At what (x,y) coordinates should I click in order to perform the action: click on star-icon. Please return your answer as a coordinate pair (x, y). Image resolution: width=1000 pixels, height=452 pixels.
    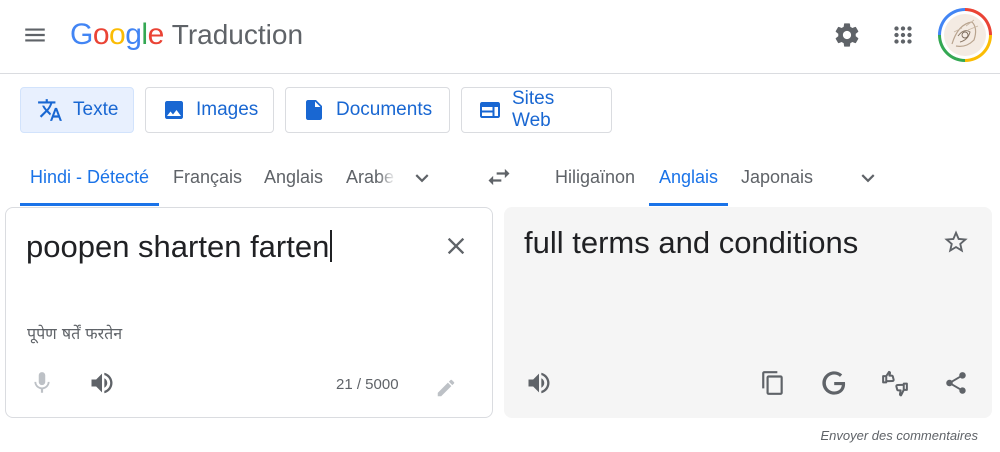
    Looking at the image, I should click on (956, 241).